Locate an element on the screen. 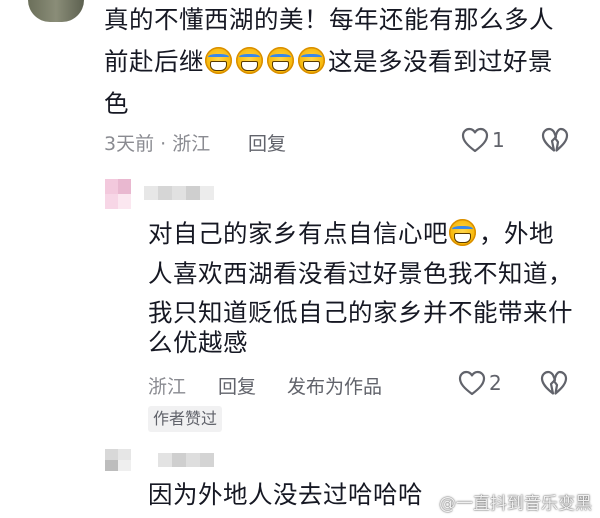 The height and width of the screenshot is (518, 600). comment-text: 前赴后继 这是多没看到过好景 is located at coordinates (328, 62).